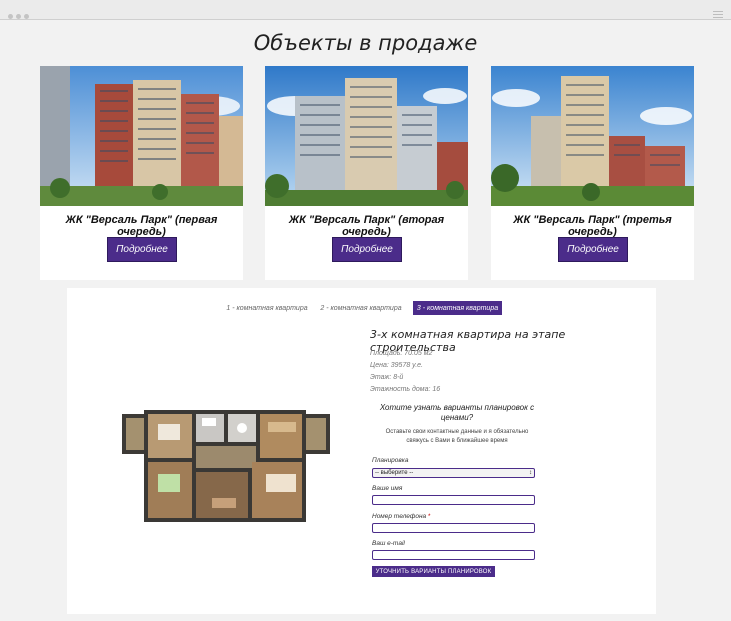  I want to click on hamburger-menu-icon, so click(718, 14).